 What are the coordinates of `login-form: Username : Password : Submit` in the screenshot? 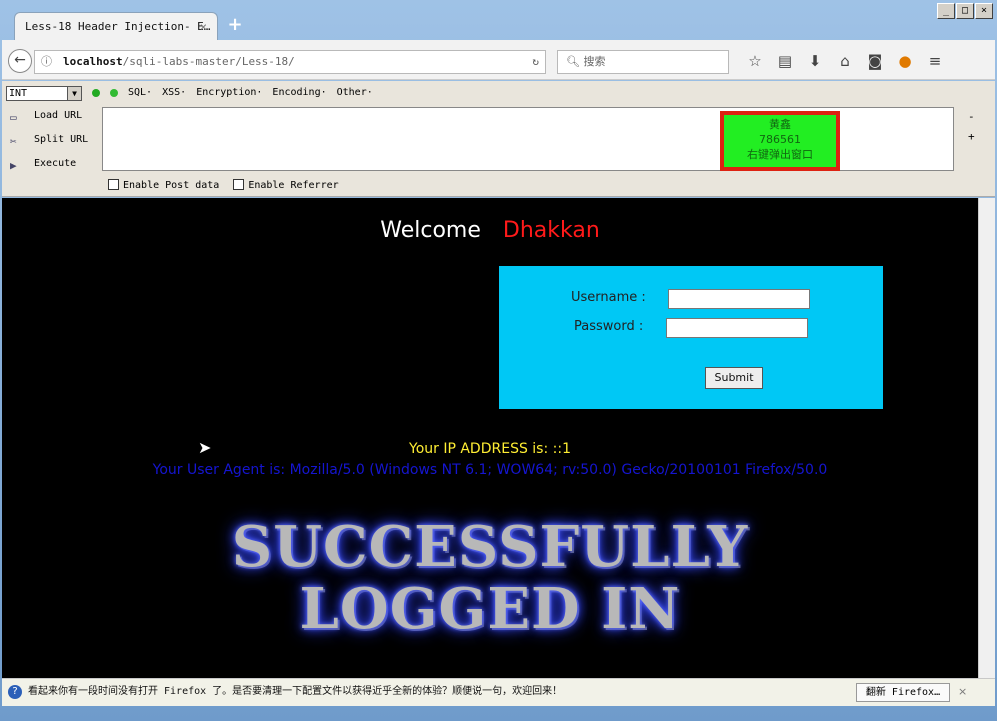 It's located at (691, 337).